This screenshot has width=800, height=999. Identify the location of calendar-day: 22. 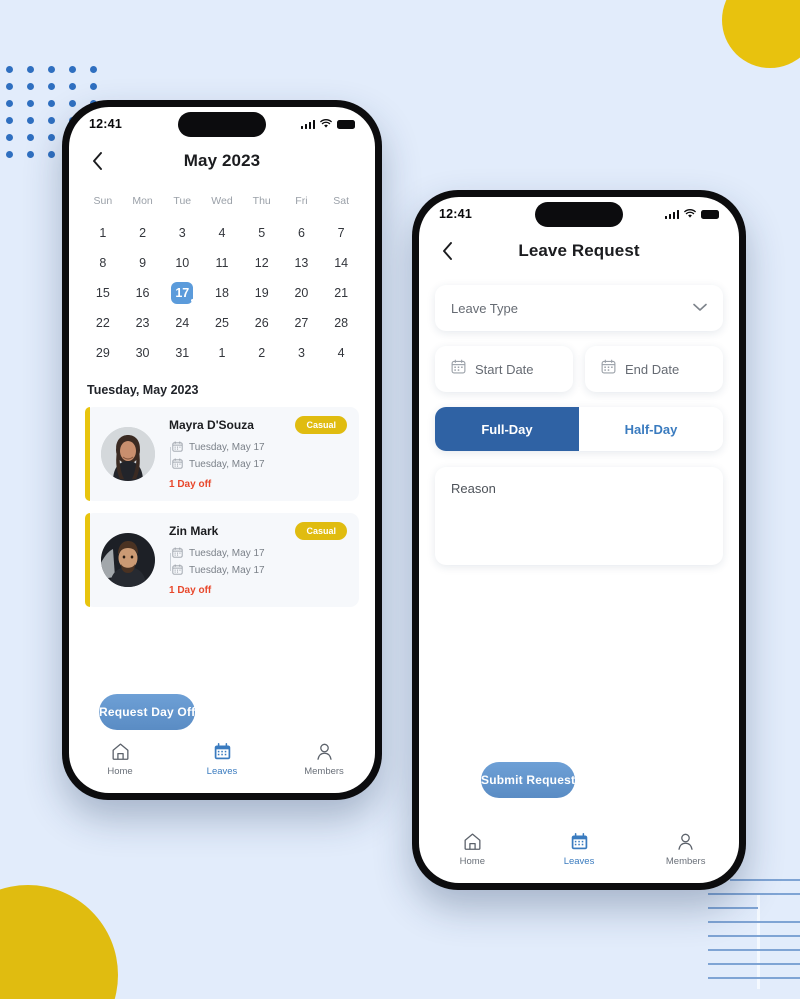
(103, 323).